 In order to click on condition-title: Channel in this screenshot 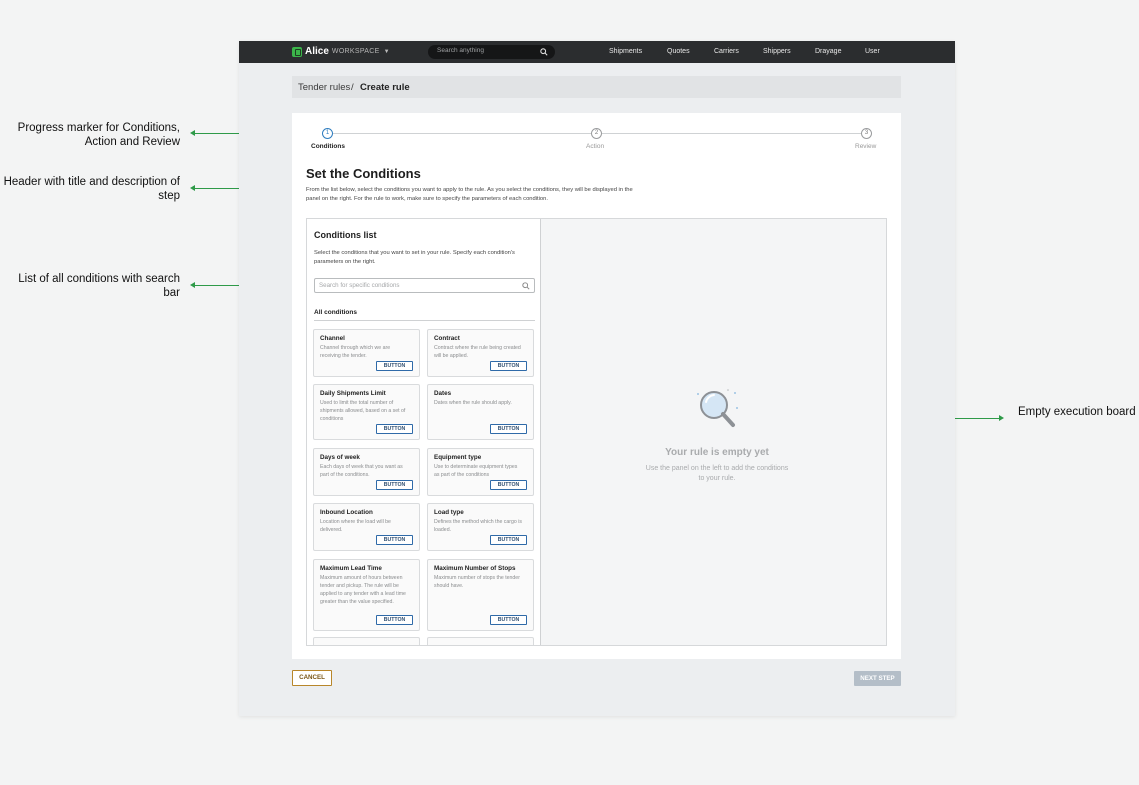, I will do `click(332, 338)`.